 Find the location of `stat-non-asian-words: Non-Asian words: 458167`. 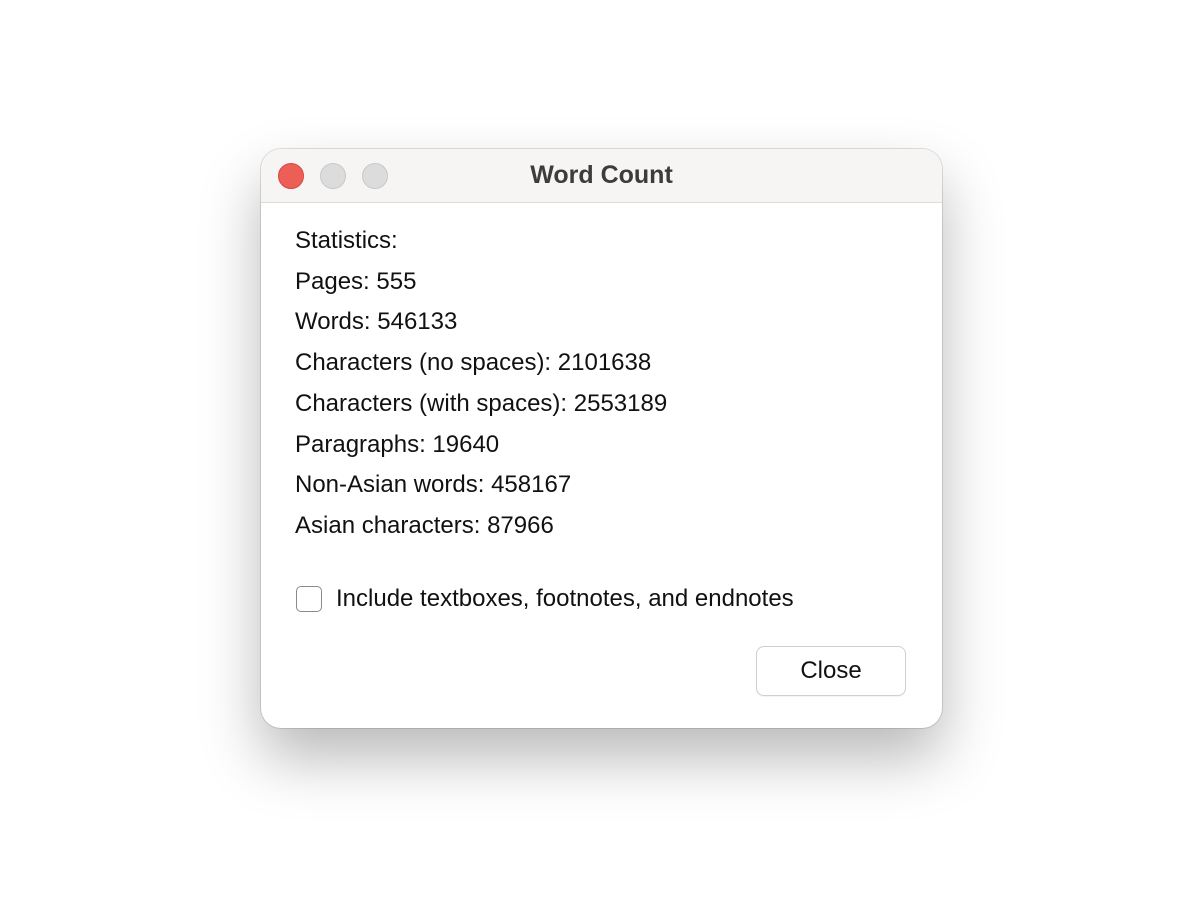

stat-non-asian-words: Non-Asian words: 458167 is located at coordinates (433, 485).